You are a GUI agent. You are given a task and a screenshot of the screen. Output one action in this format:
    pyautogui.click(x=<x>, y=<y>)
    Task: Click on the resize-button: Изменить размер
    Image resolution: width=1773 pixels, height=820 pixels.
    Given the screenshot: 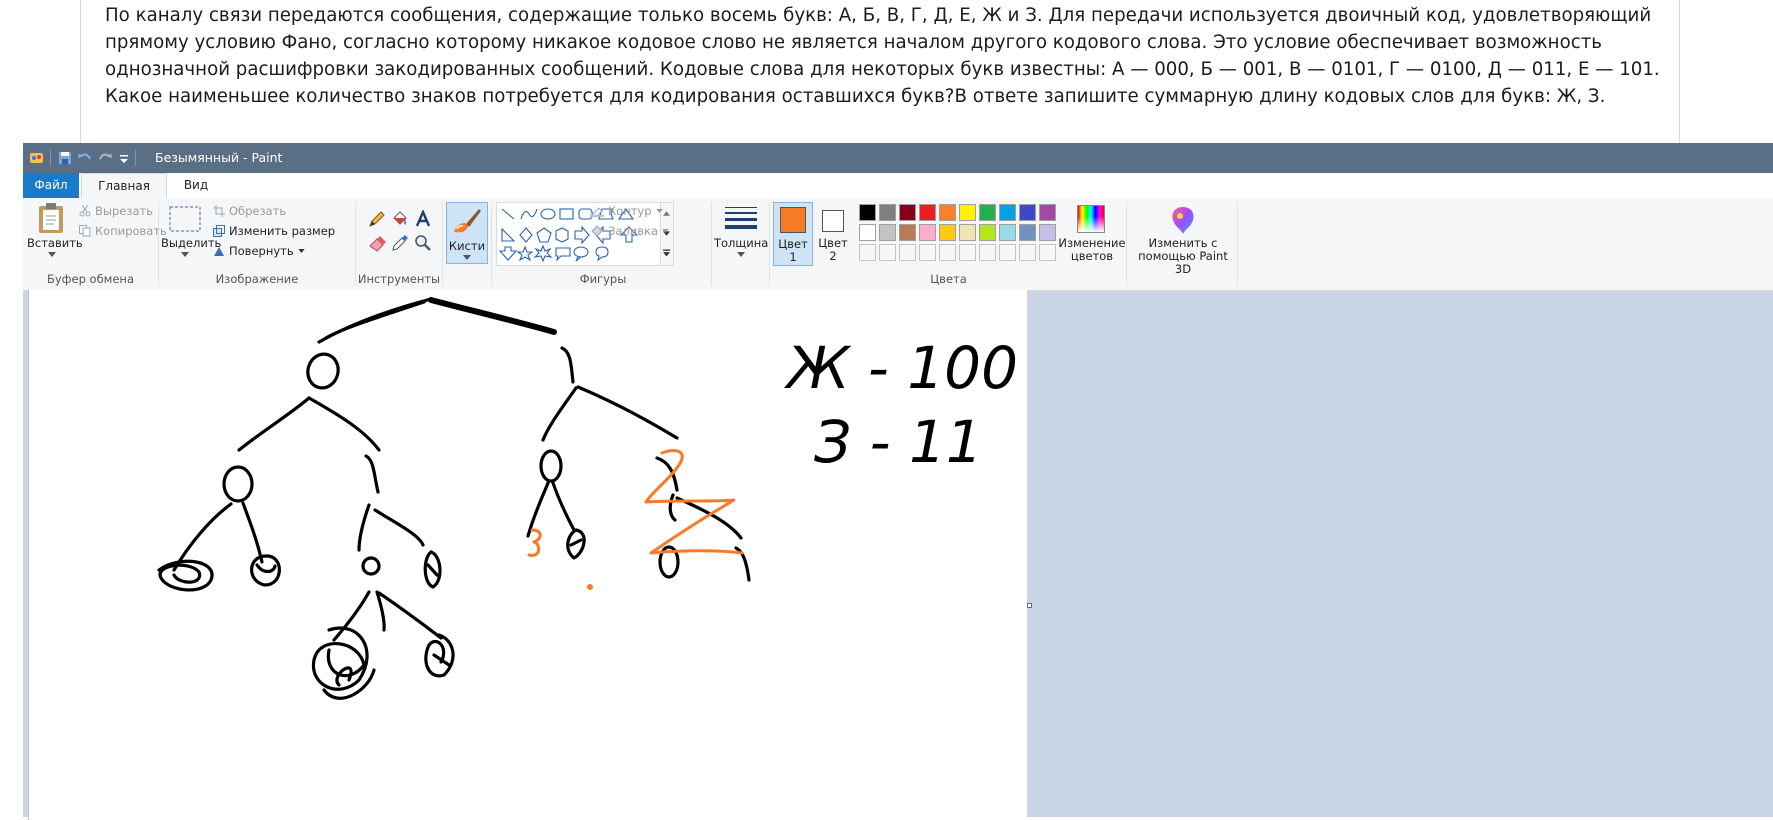 What is the action you would take?
    pyautogui.click(x=274, y=231)
    